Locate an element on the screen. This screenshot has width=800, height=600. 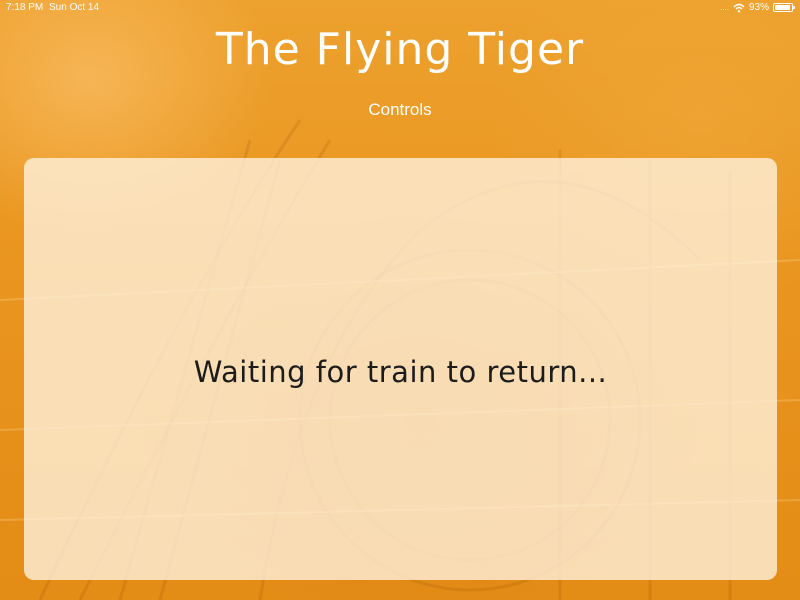
status-time: 7:18 PM is located at coordinates (25, 7).